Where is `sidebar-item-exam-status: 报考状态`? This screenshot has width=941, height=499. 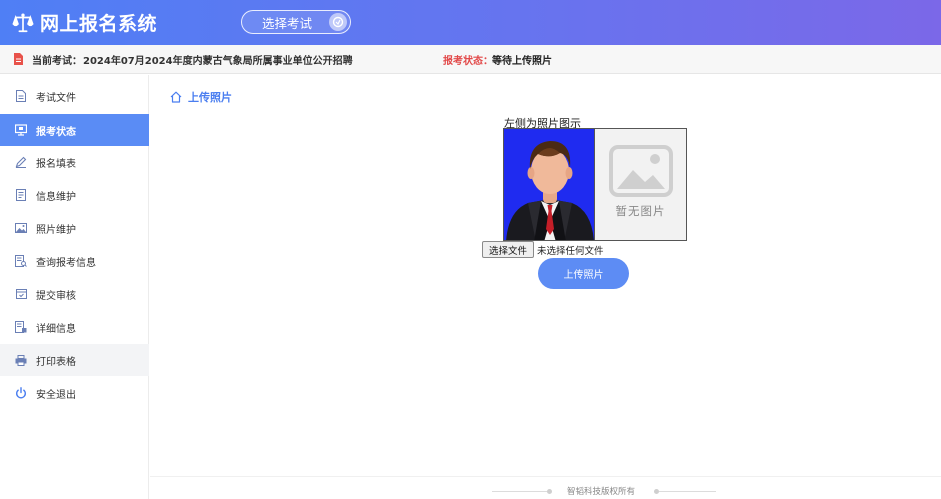 sidebar-item-exam-status: 报考状态 is located at coordinates (74, 130).